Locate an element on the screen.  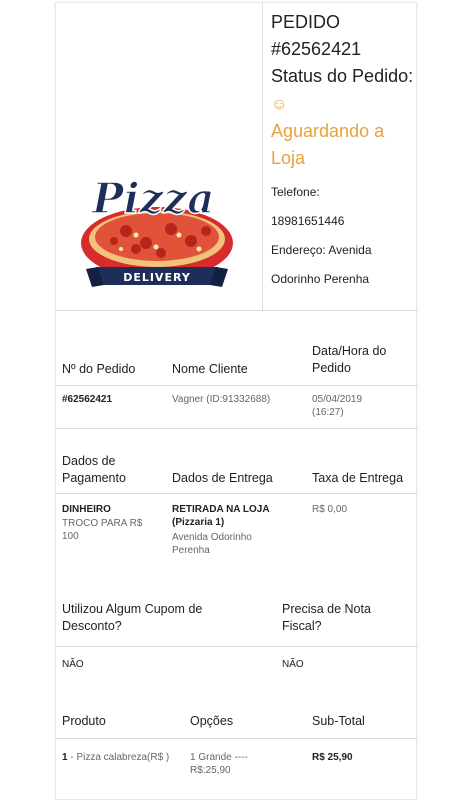
status-value: Aguardando a Loja is located at coordinates (328, 144).